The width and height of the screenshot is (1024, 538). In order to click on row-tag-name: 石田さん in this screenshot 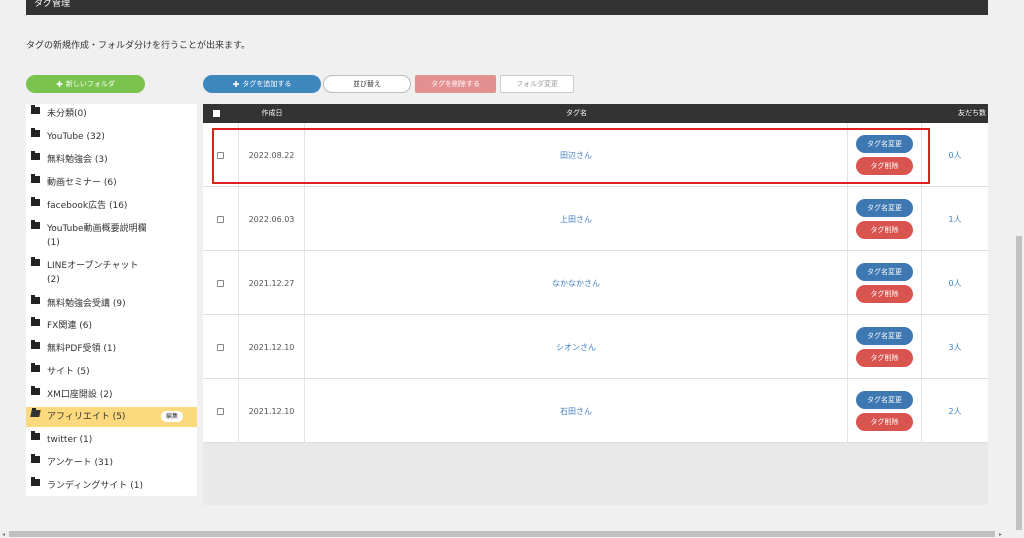, I will do `click(576, 411)`.